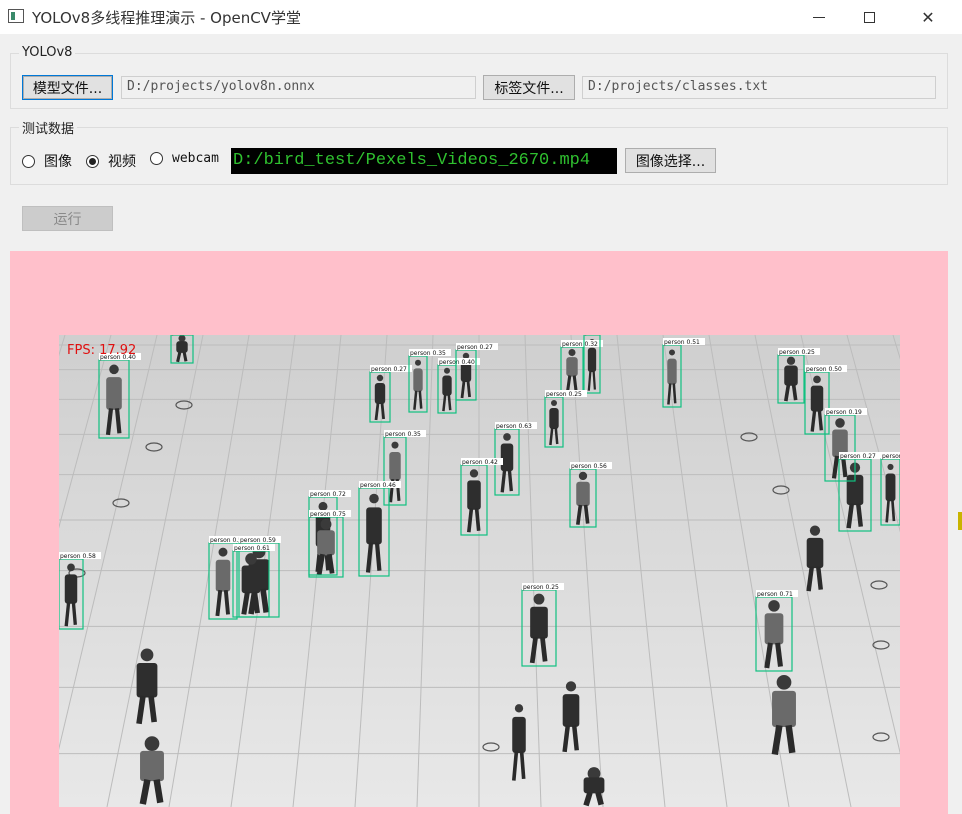 This screenshot has width=962, height=814. Describe the element at coordinates (122, 162) in the screenshot. I see `radio-video-label: 视频` at that location.